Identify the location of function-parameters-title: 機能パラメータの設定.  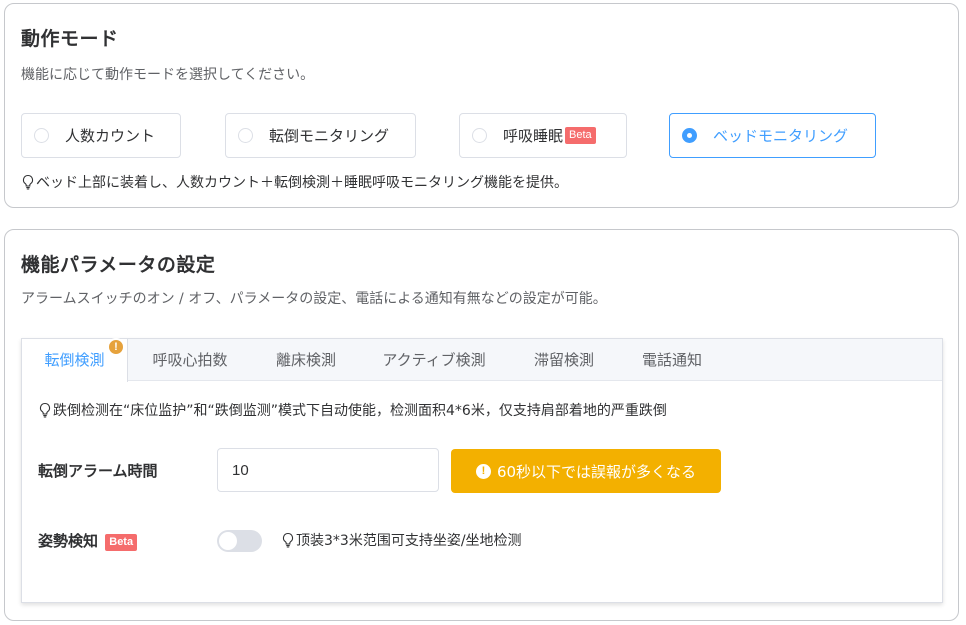
(118, 265).